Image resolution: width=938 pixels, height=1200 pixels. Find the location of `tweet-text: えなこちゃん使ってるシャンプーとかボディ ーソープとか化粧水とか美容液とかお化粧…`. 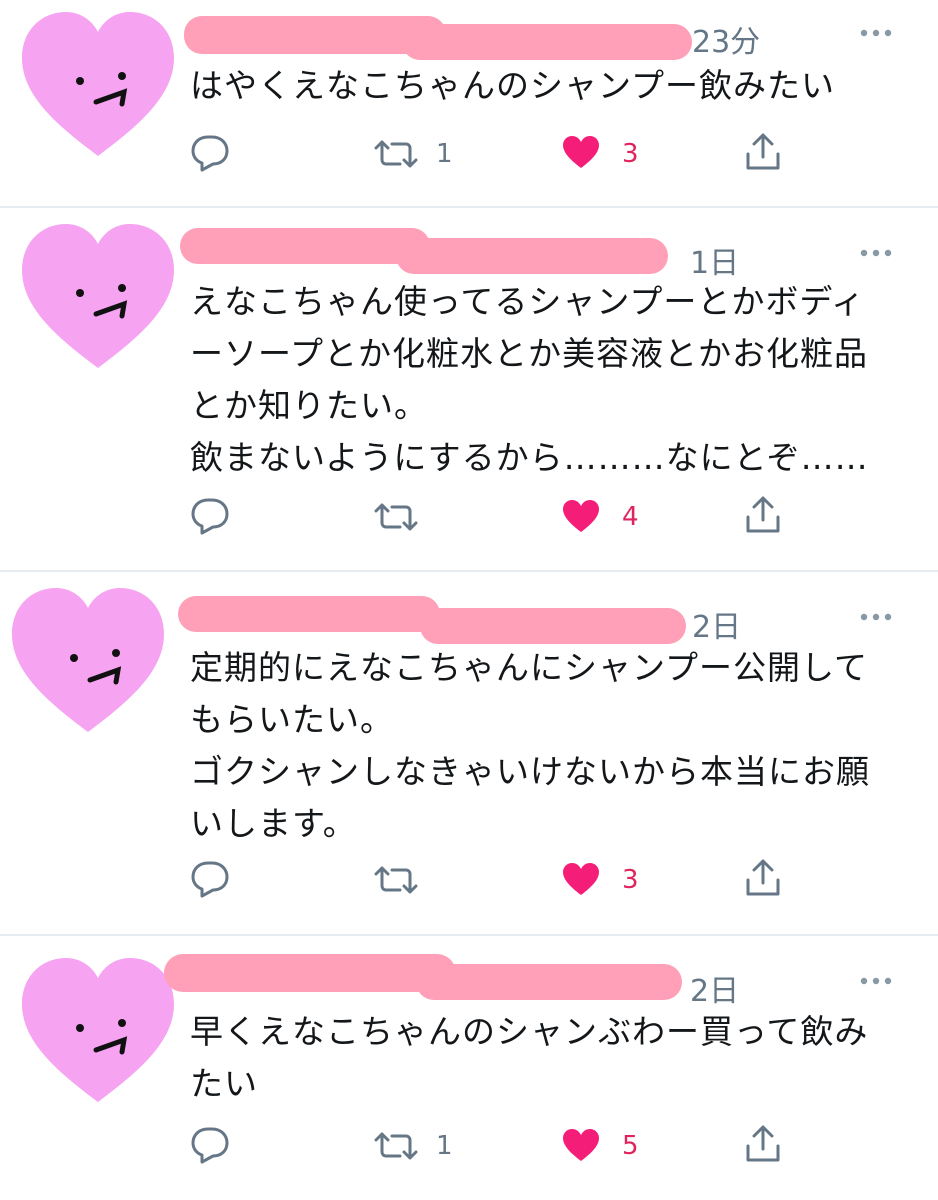

tweet-text: えなこちゃん使ってるシャンプーとかボディ ーソープとか化粧水とか美容液とかお化粧… is located at coordinates (529, 379).